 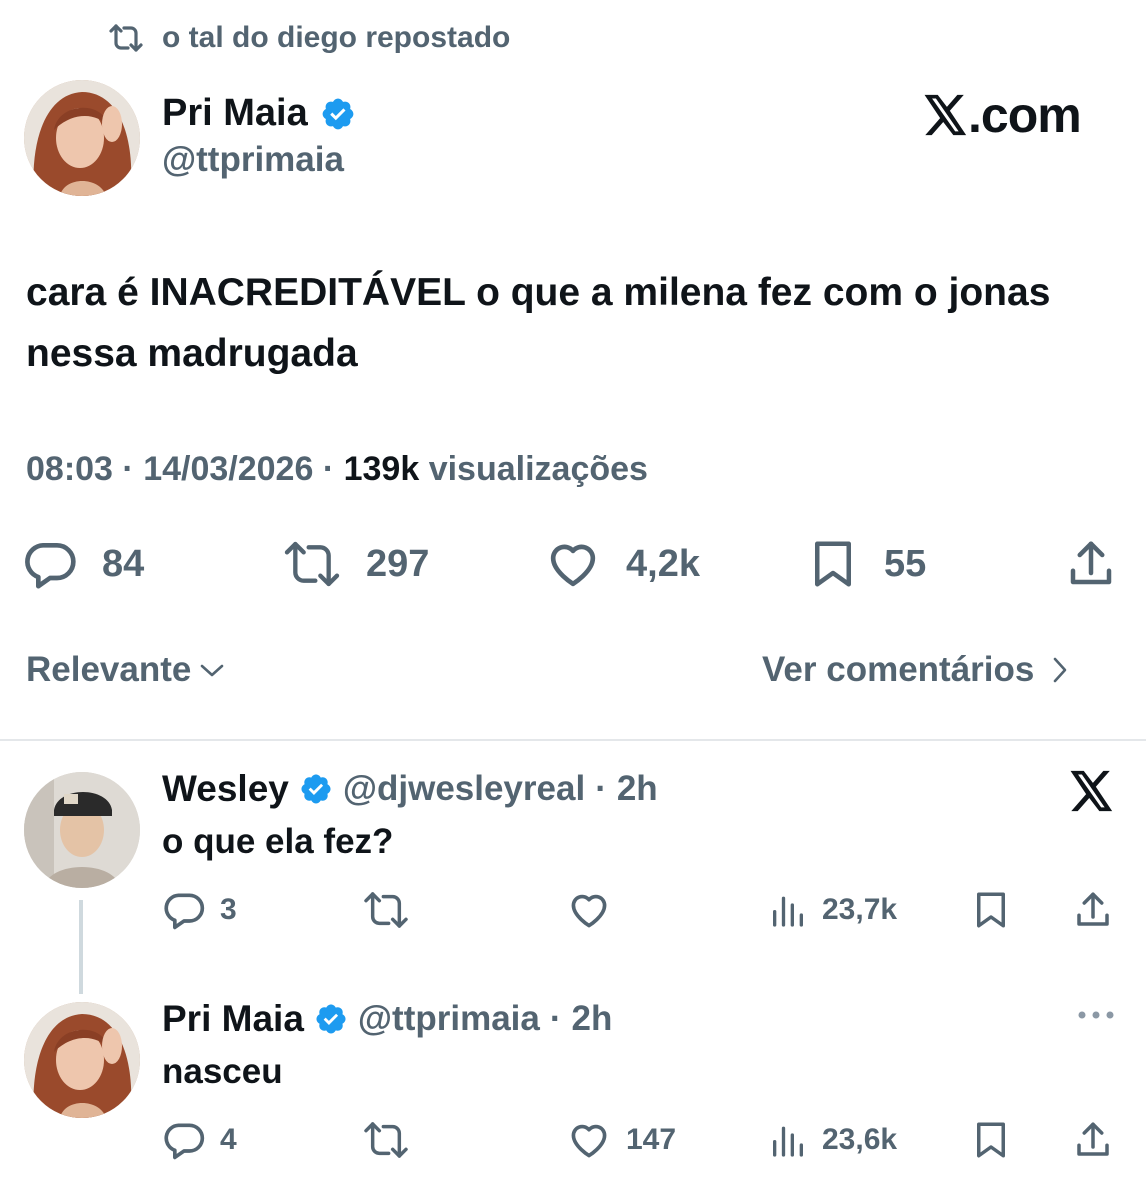 I want to click on reply-count: 4, so click(x=228, y=1139).